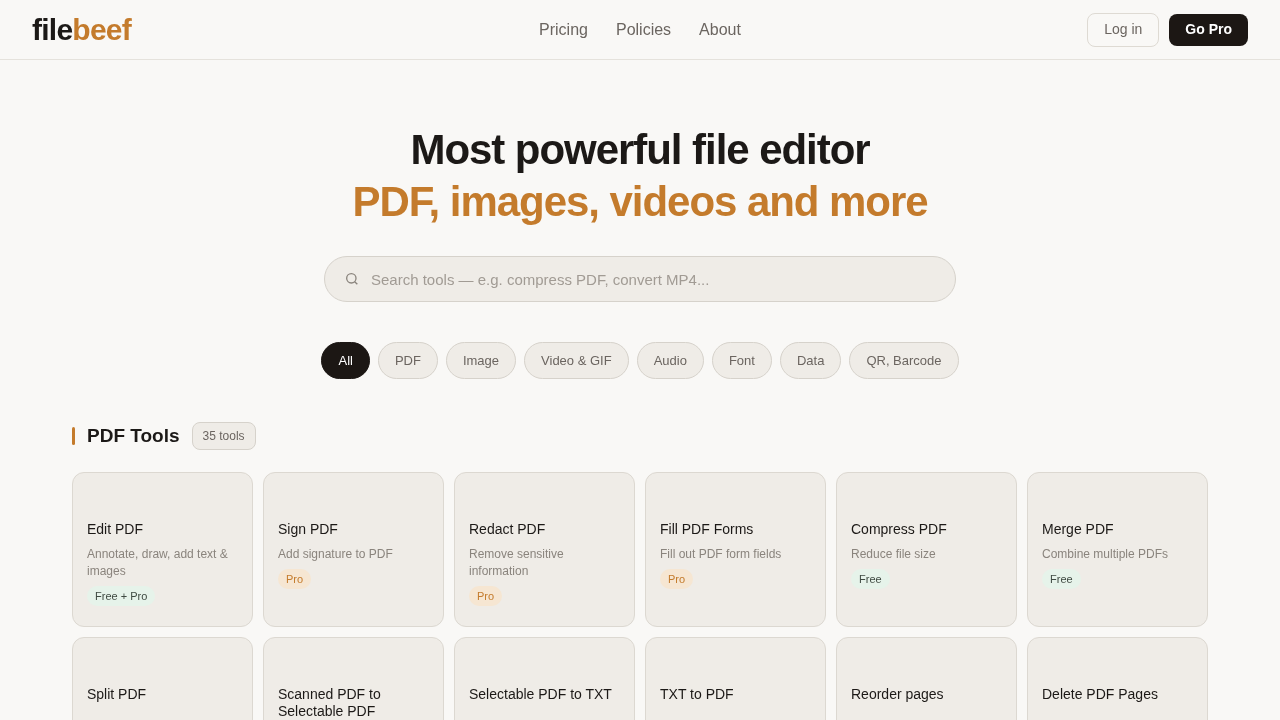  What do you see at coordinates (1078, 529) in the screenshot?
I see `tool-title: Merge PDF` at bounding box center [1078, 529].